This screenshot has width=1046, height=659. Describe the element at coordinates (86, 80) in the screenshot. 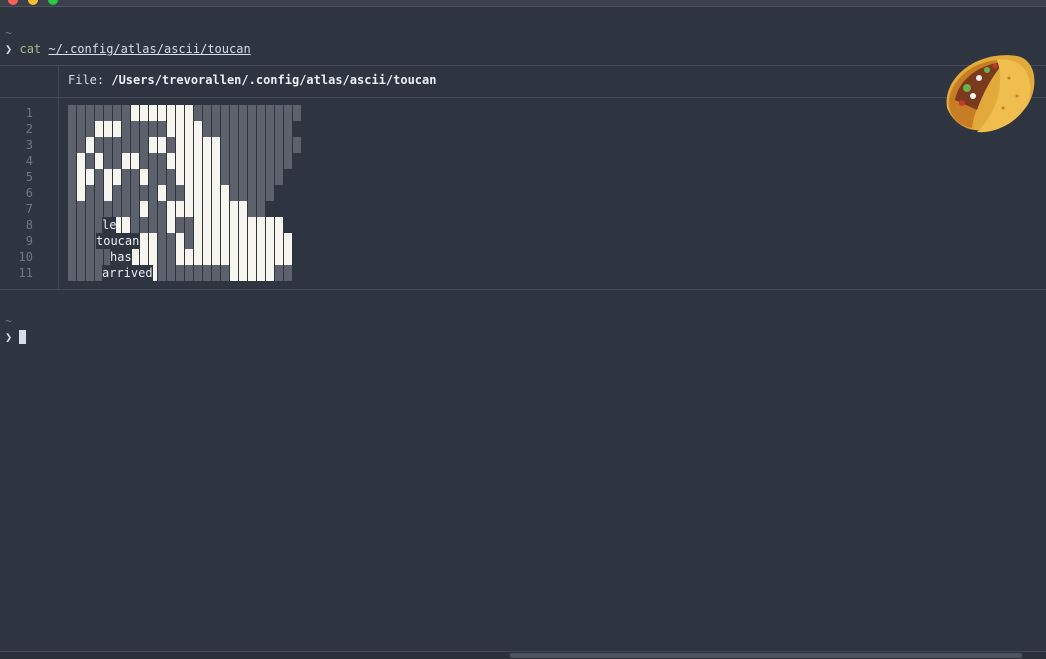

I see `file-header-label: File:` at that location.